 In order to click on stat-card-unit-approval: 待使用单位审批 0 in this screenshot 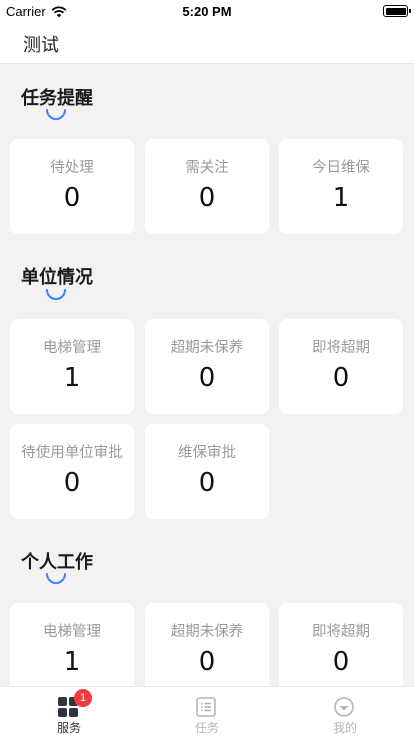, I will do `click(72, 471)`.